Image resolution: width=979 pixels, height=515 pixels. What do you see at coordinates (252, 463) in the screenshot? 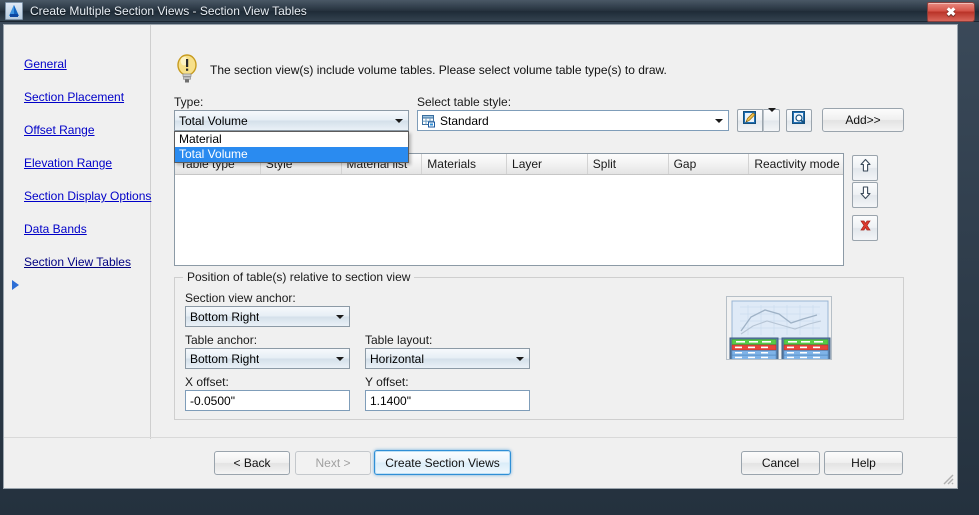
I see `back-button: < Back` at bounding box center [252, 463].